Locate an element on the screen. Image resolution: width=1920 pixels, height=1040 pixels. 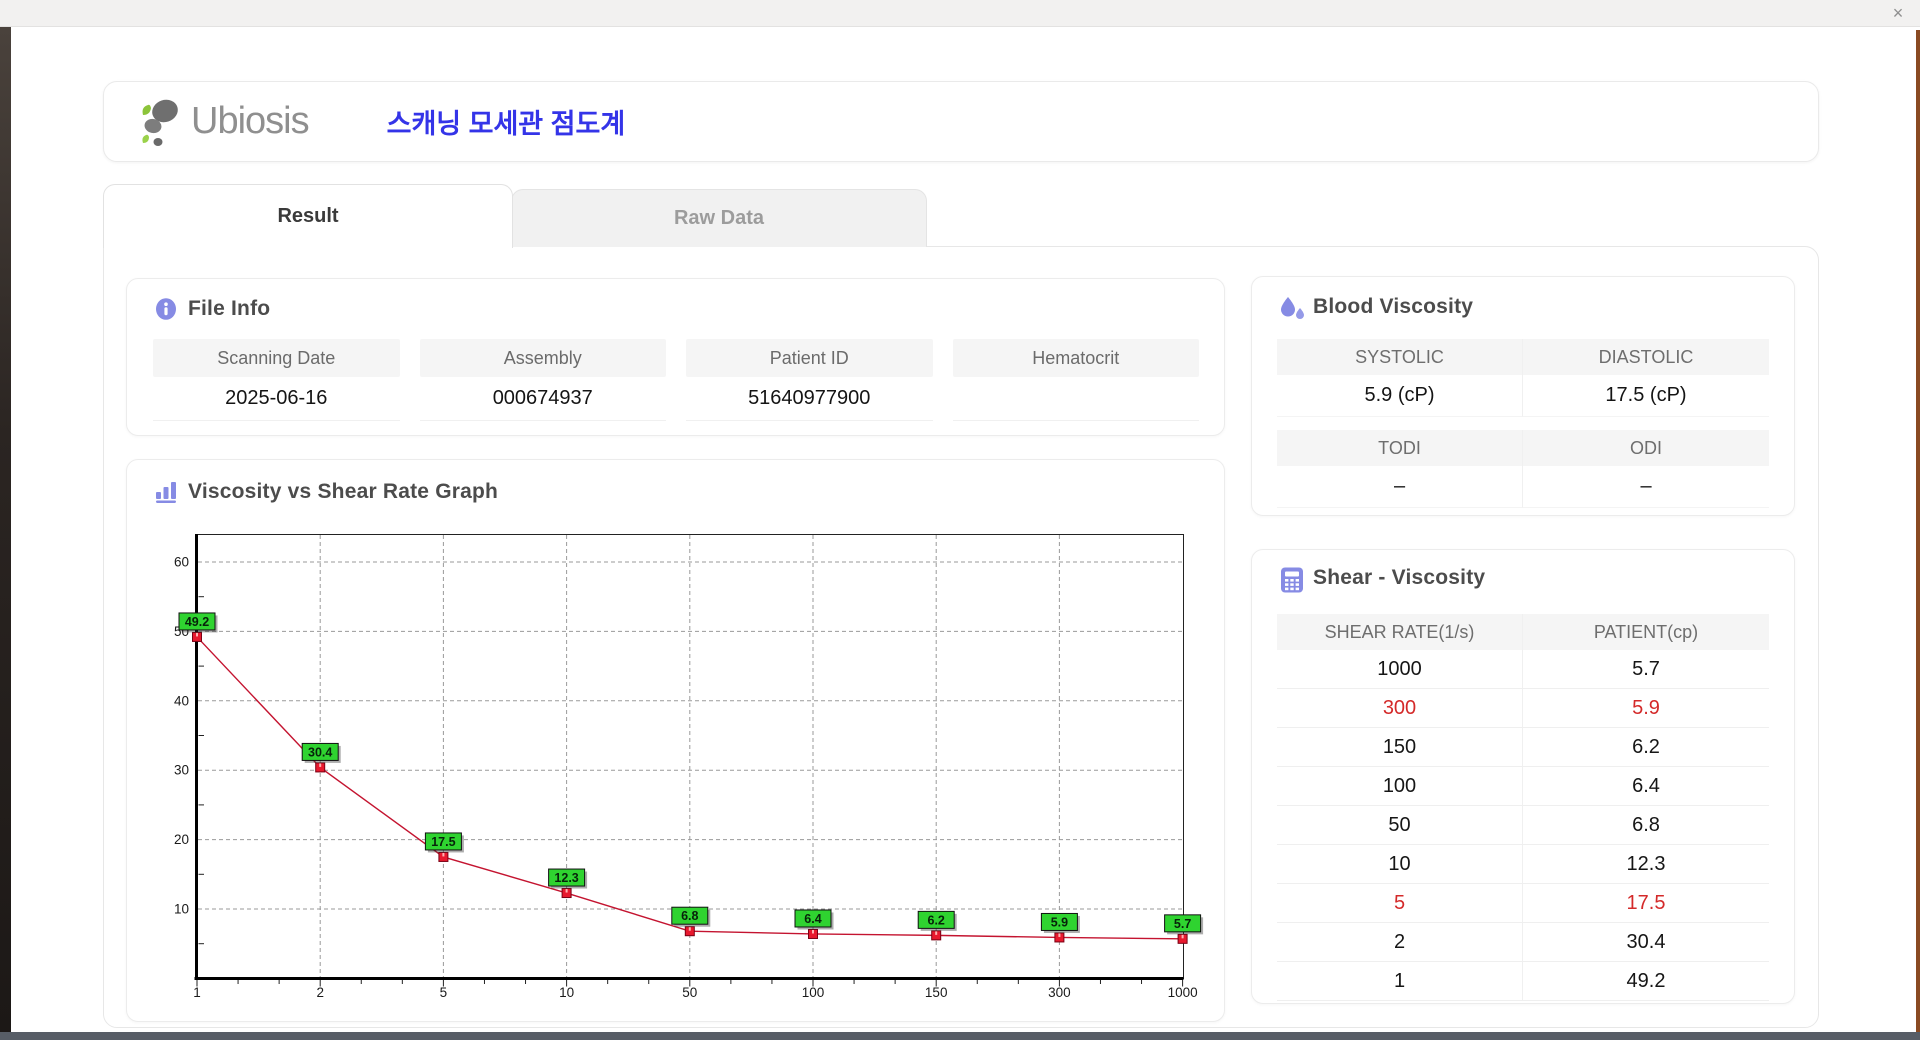
table-header-row: SYSTOLIC DIASTOLIC is located at coordinates (1523, 357).